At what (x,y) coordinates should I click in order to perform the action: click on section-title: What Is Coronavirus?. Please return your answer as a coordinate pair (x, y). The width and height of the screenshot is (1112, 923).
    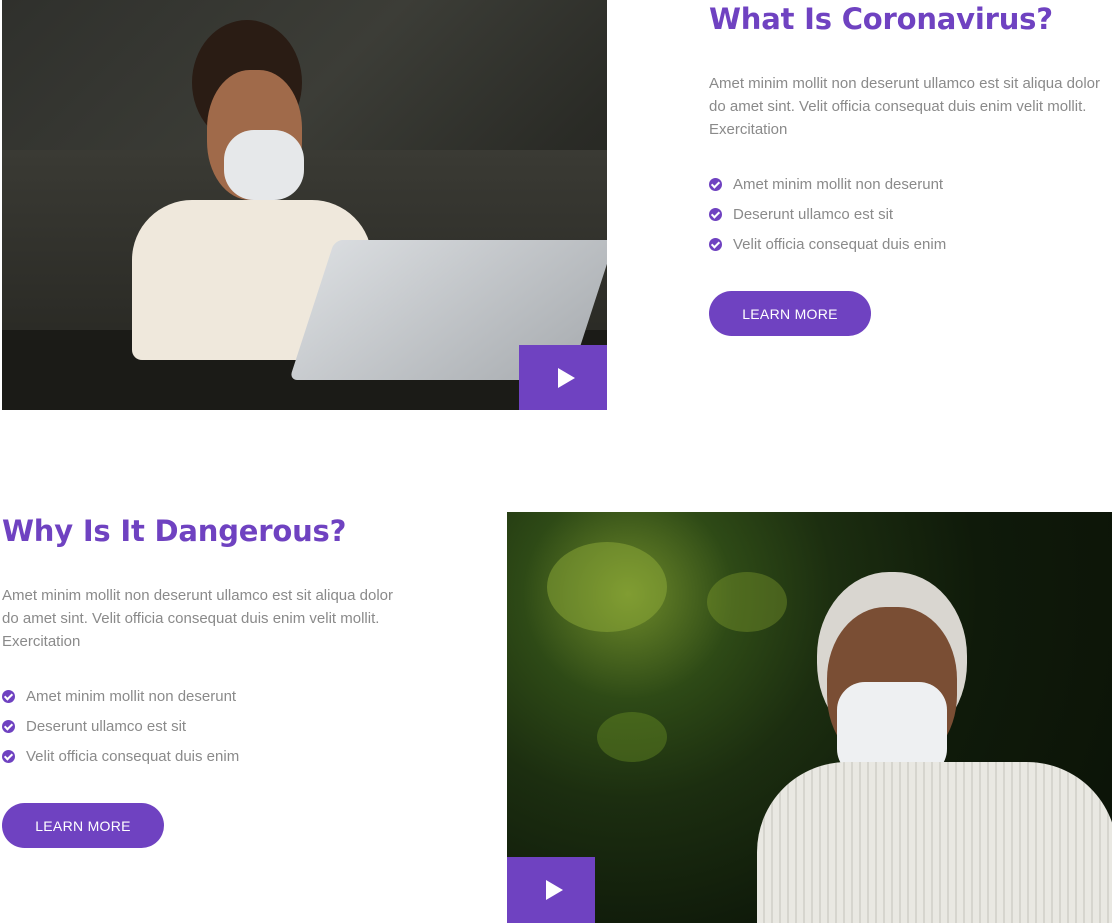
    Looking at the image, I should click on (881, 19).